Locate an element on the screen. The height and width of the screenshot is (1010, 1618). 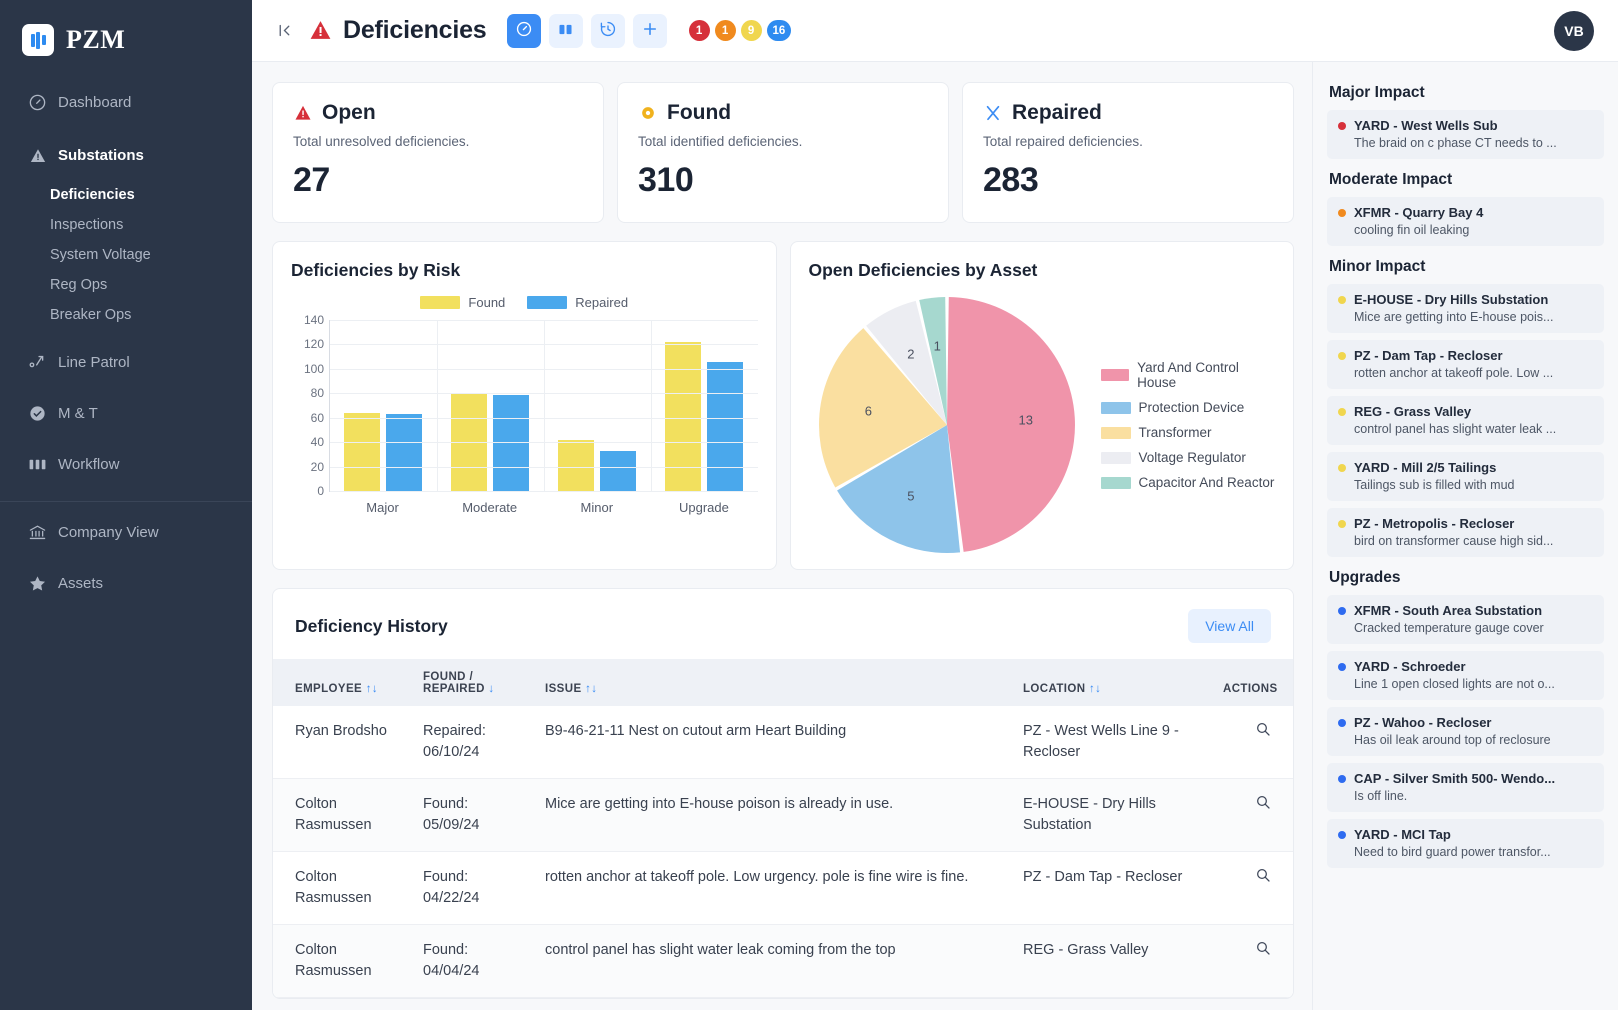
history-clock-icon is located at coordinates (608, 30).